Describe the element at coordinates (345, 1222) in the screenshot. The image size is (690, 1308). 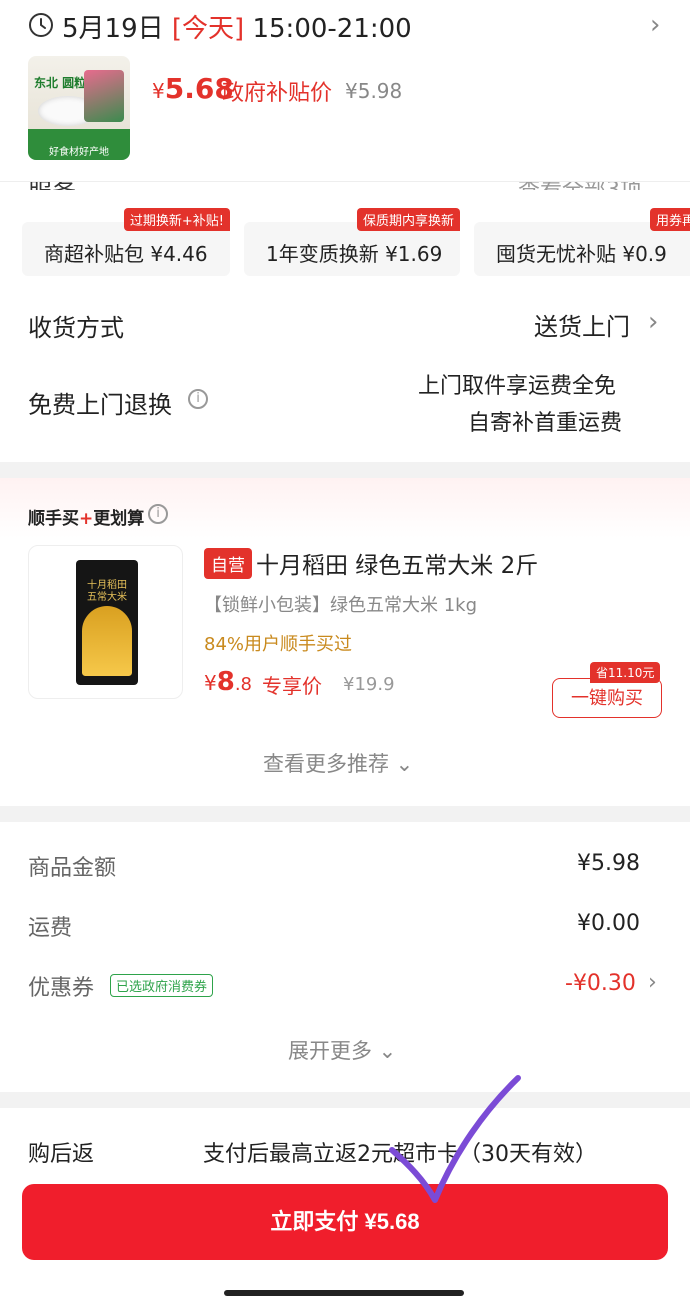
I see `pay-now-button: 立即支付 ¥5.68` at that location.